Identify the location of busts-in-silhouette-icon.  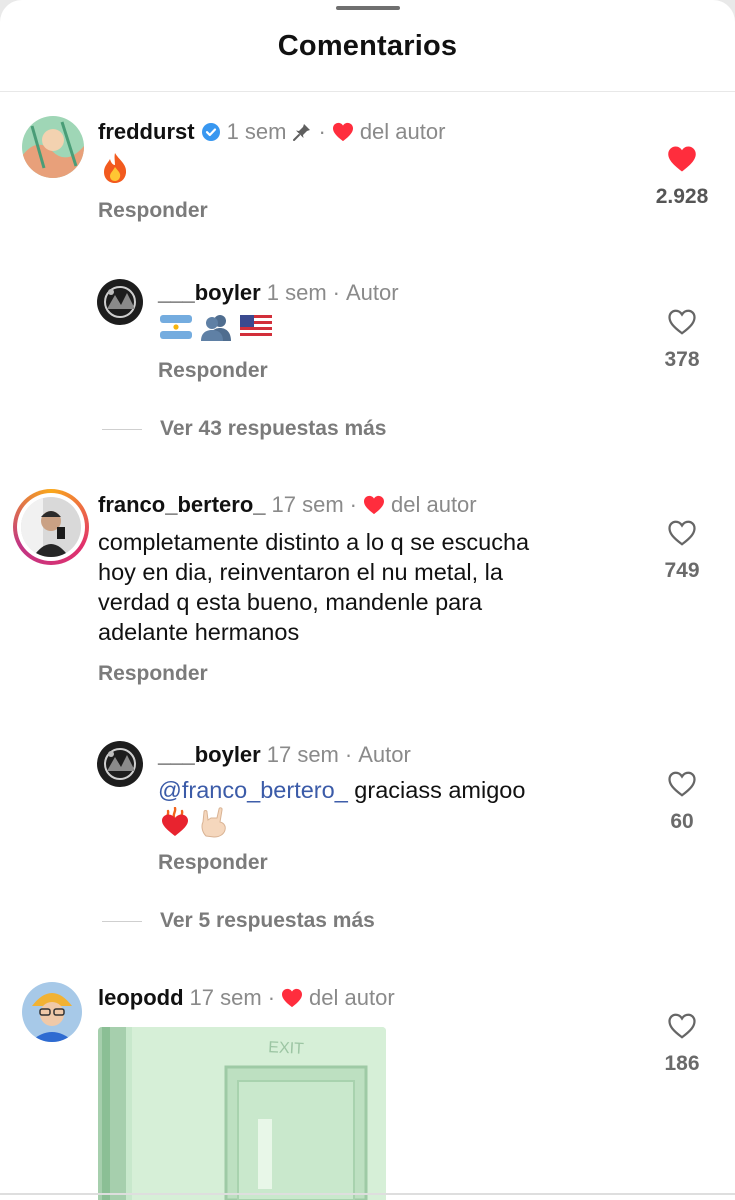
(216, 328).